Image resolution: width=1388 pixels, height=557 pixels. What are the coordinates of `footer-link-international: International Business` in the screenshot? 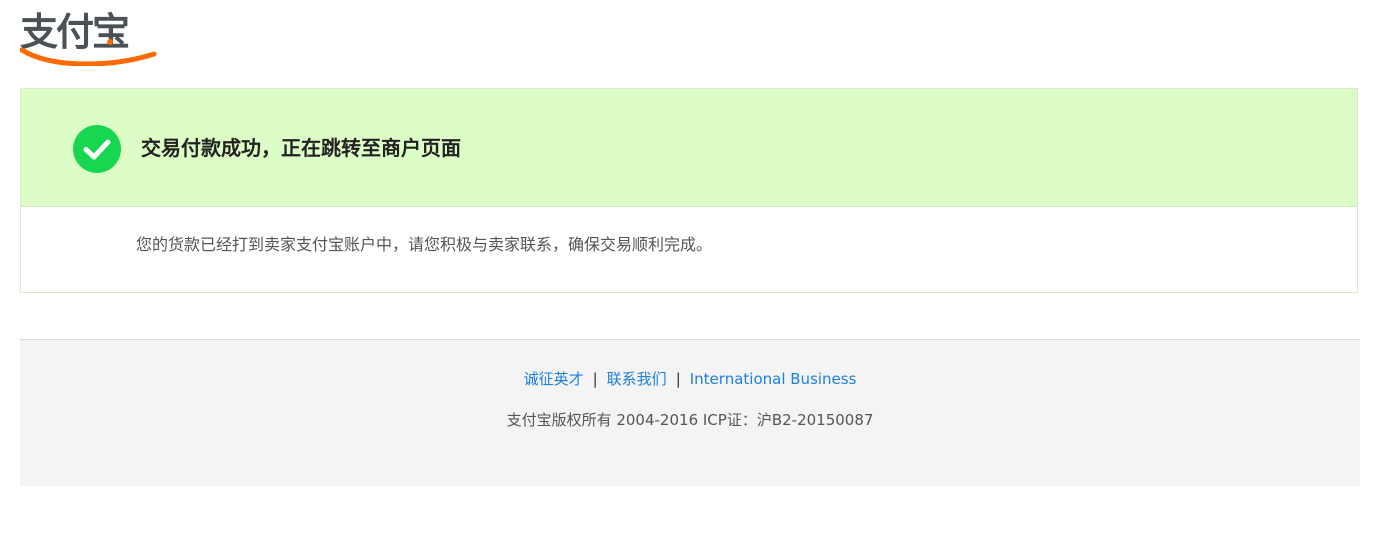 It's located at (773, 379).